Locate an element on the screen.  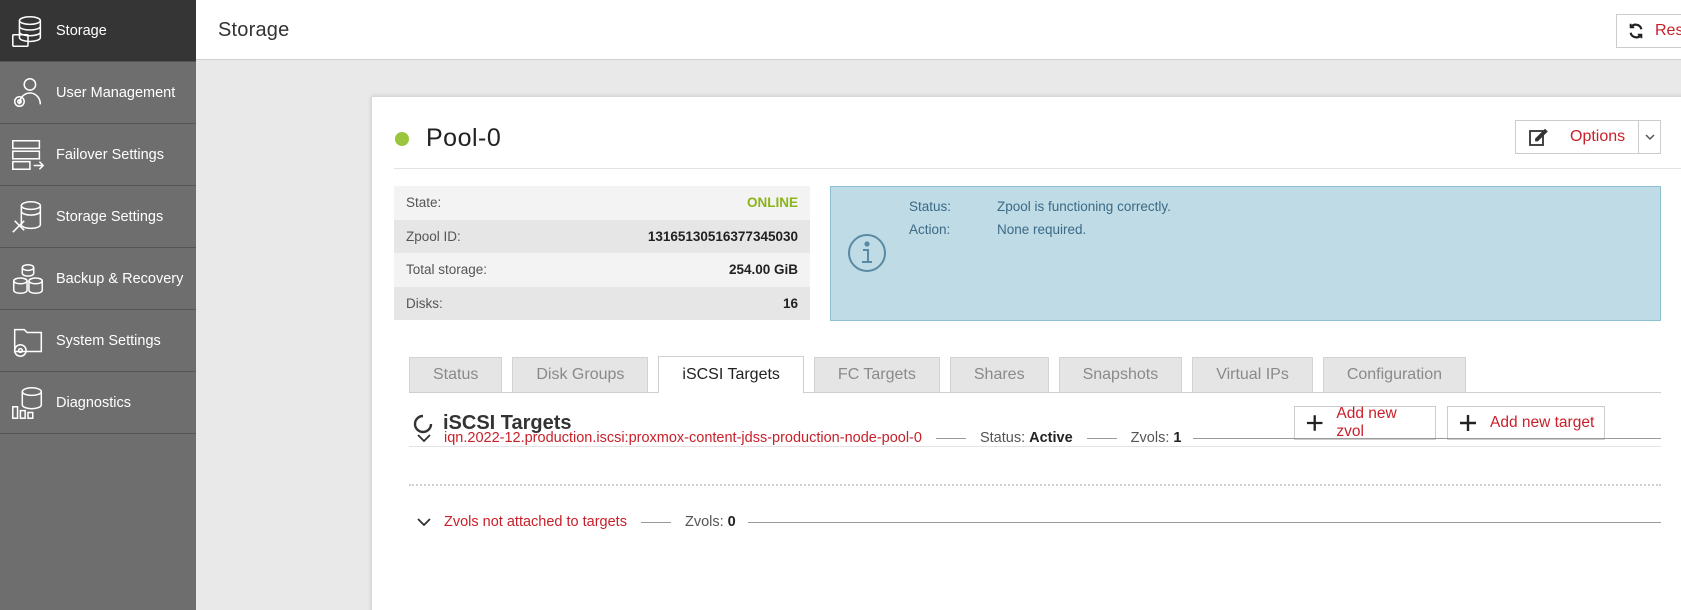
tab-snapshots: Snapshots is located at coordinates (1120, 374).